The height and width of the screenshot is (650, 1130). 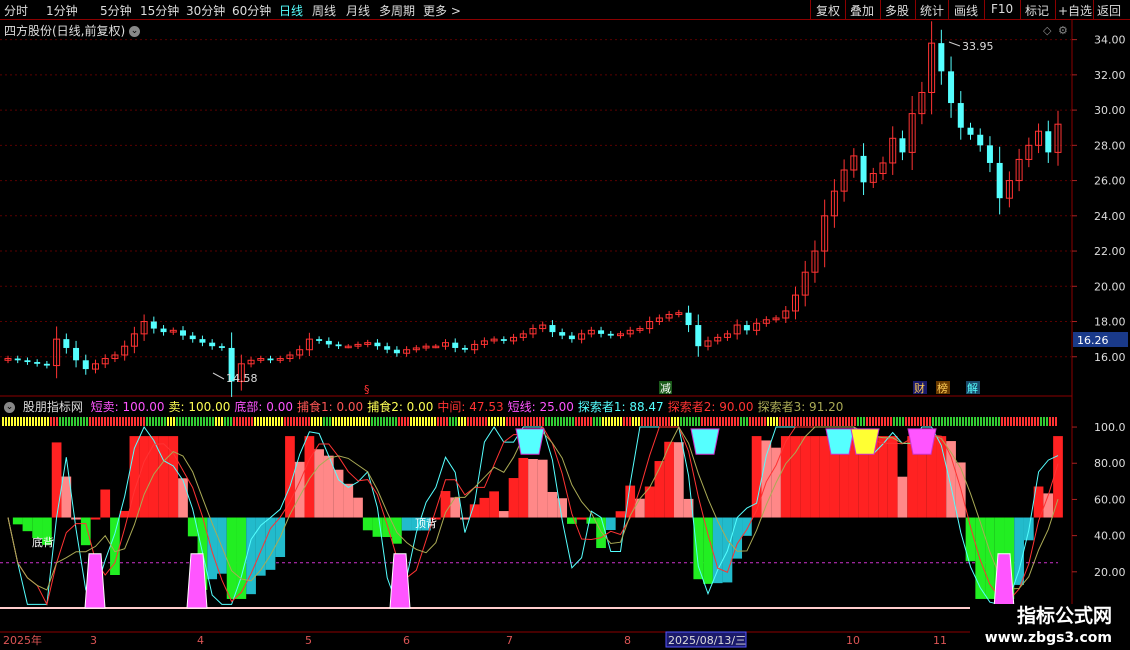 I want to click on tab-30min: 30分钟, so click(x=205, y=10).